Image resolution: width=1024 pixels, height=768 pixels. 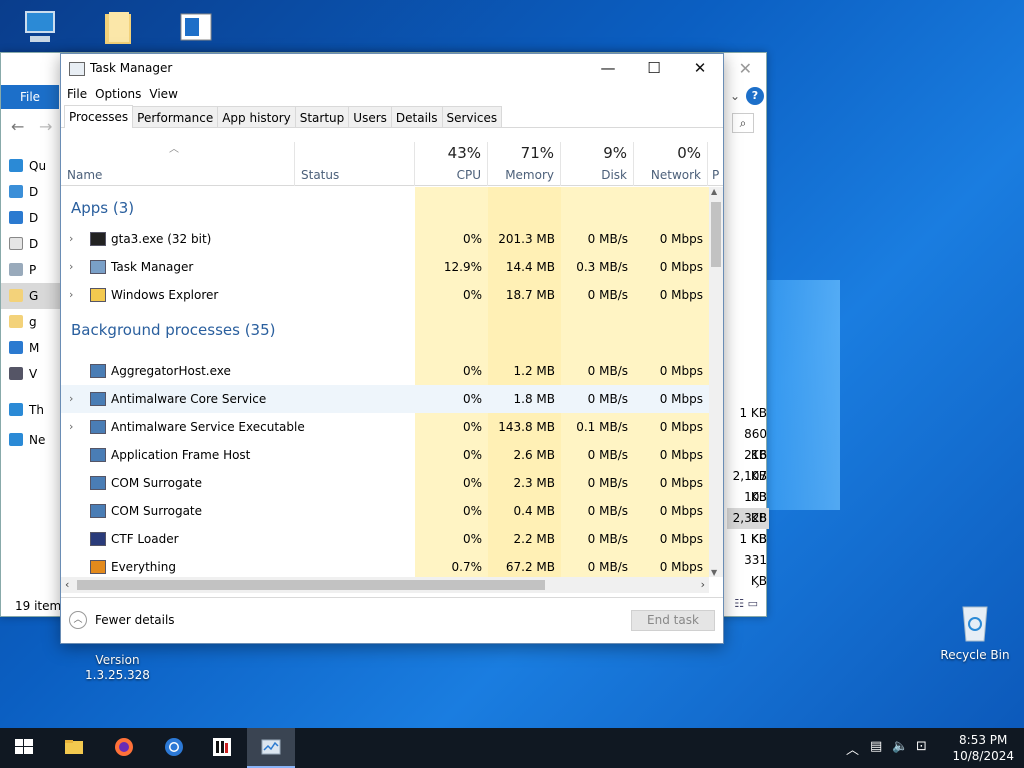 What do you see at coordinates (385, 539) in the screenshot?
I see `process-row: CTF Loader 0% 2.2 MB 0 MB/s 0 Mbps` at bounding box center [385, 539].